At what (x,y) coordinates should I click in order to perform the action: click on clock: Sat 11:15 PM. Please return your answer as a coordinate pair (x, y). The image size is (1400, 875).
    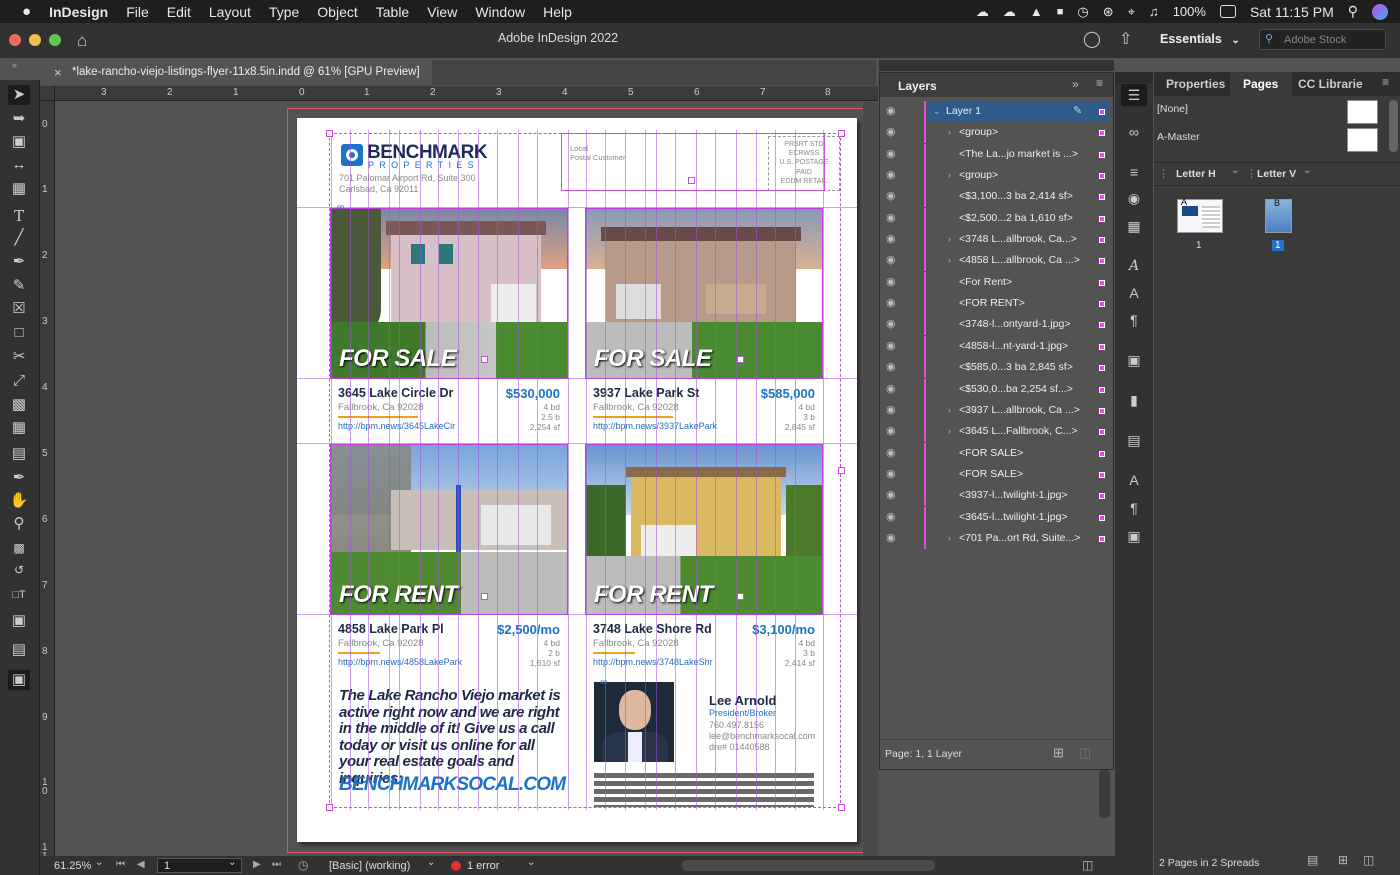
    Looking at the image, I should click on (1292, 12).